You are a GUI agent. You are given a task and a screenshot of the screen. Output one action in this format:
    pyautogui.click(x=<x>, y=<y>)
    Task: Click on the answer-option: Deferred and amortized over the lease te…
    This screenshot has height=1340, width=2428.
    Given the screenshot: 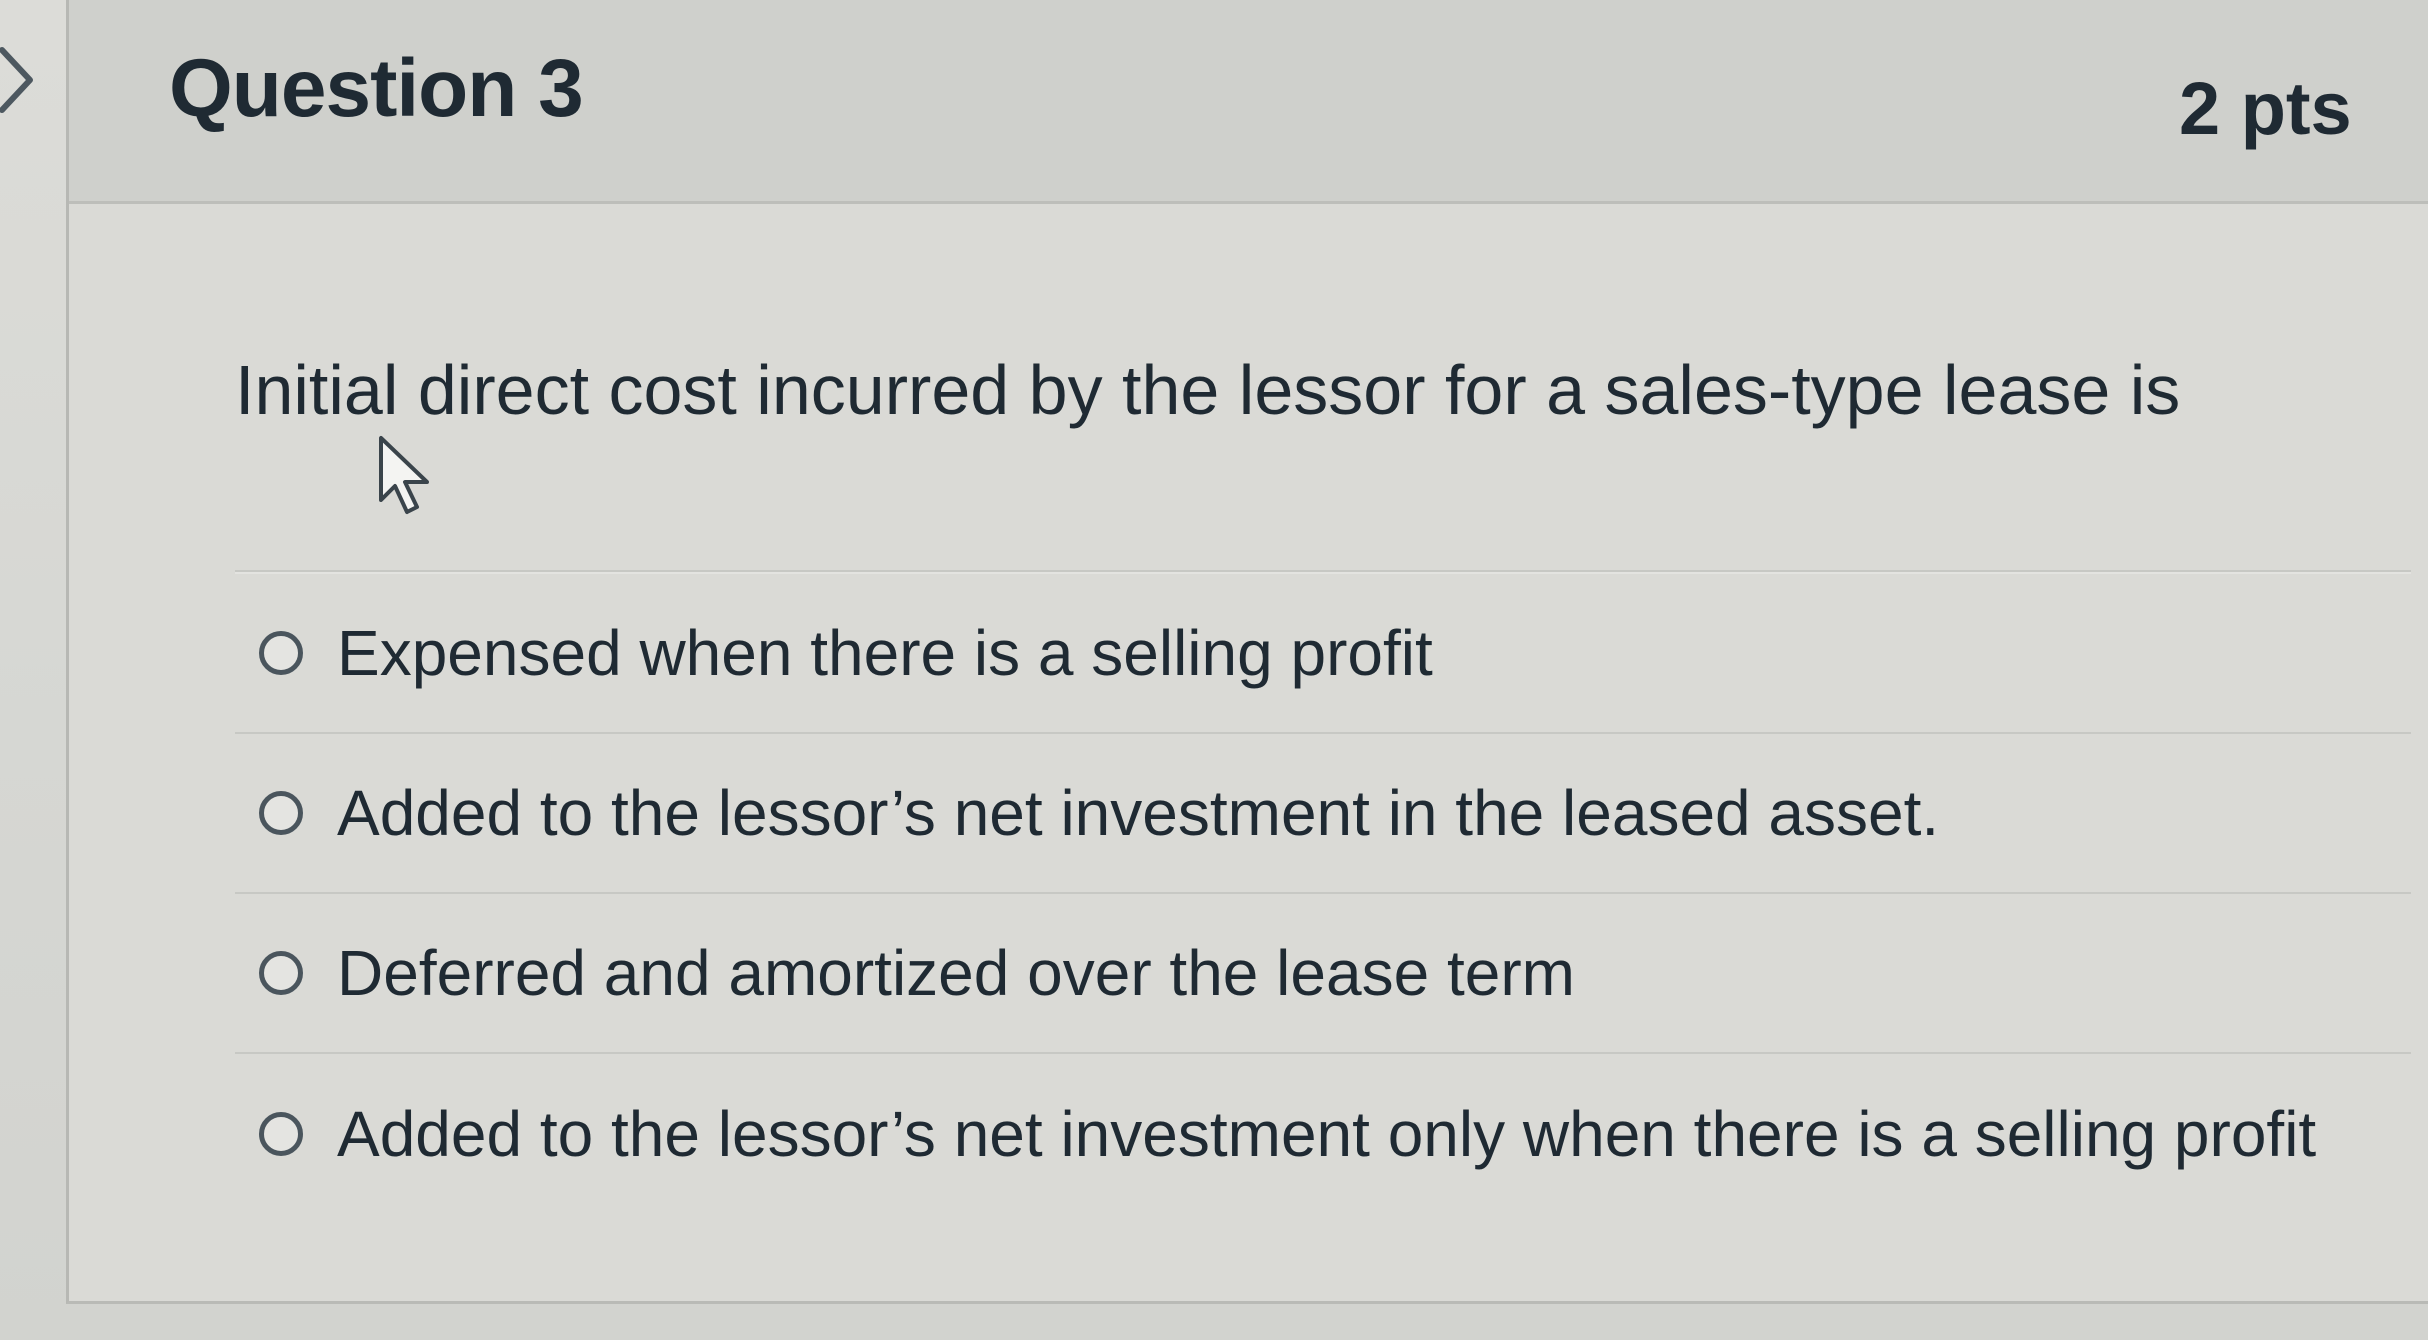 What is the action you would take?
    pyautogui.click(x=1323, y=974)
    